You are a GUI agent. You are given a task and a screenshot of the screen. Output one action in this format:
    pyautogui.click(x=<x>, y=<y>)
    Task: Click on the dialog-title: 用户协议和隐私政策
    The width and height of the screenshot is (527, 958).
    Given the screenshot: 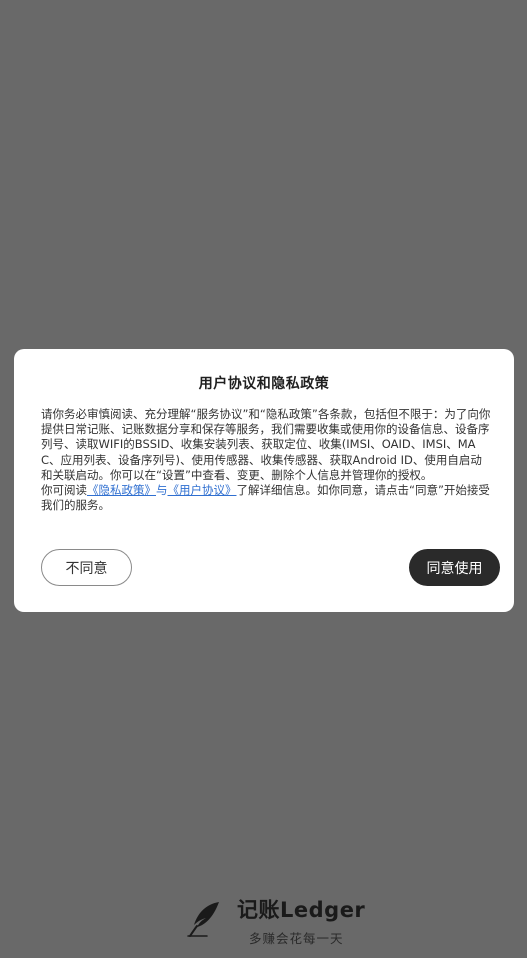 What is the action you would take?
    pyautogui.click(x=264, y=384)
    